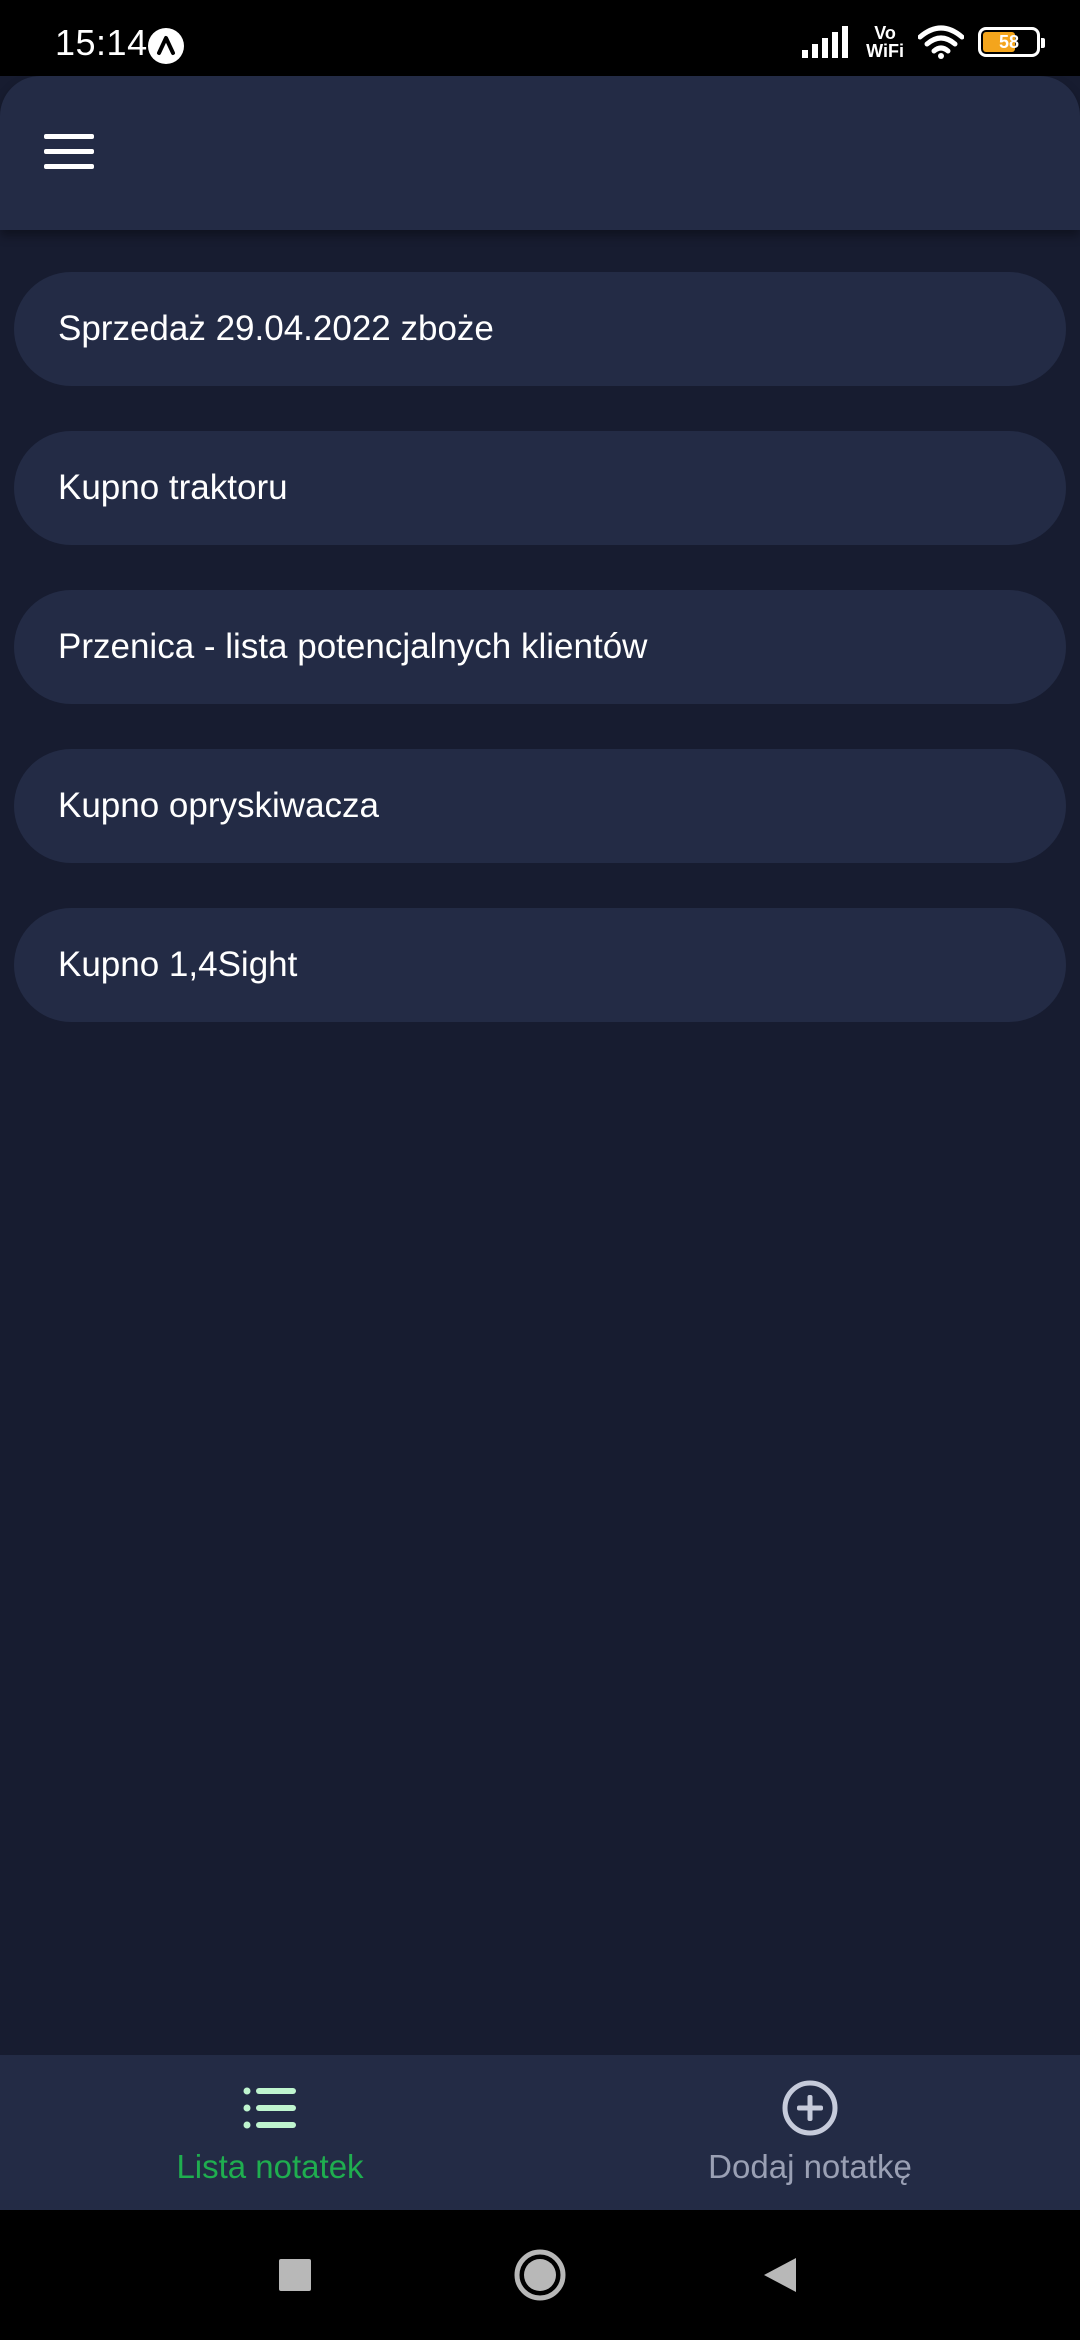  Describe the element at coordinates (295, 2275) in the screenshot. I see `recents-icon` at that location.